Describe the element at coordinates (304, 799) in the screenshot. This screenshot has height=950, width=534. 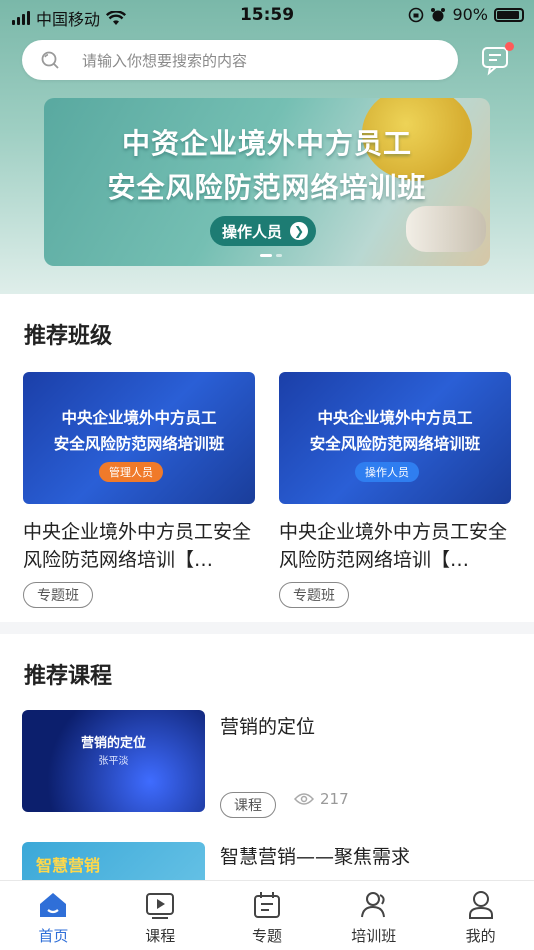
I see `eye-icon` at that location.